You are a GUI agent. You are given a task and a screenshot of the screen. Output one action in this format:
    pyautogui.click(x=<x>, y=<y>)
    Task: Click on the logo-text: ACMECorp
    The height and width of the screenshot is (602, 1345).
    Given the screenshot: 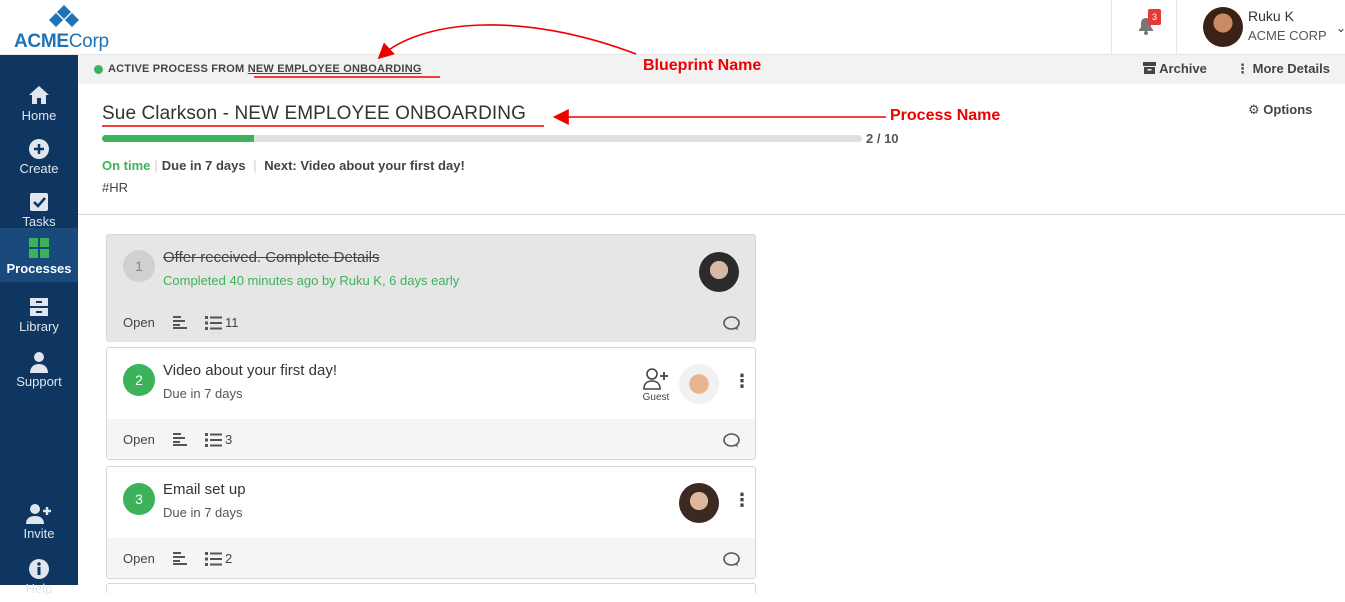 What is the action you would take?
    pyautogui.click(x=61, y=41)
    